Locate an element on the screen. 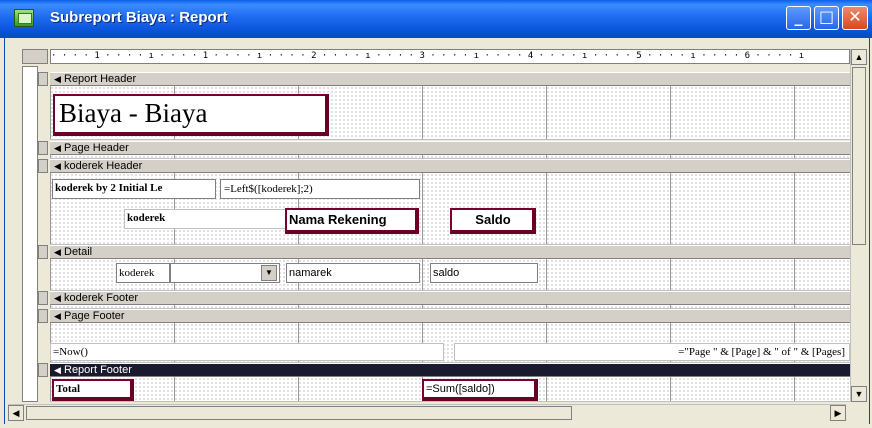 This screenshot has height=428, width=872. page-header-selector is located at coordinates (43, 148).